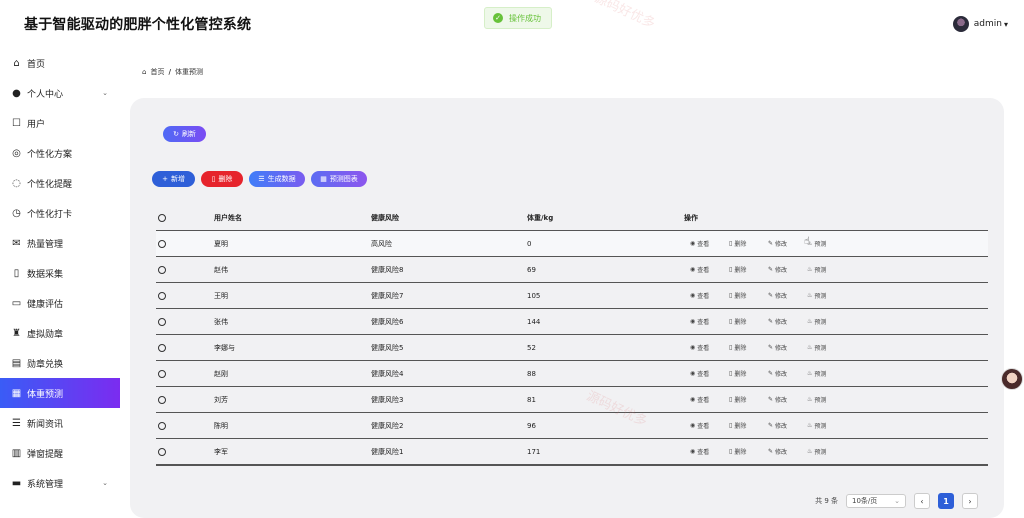 The height and width of the screenshot is (518, 1024). I want to click on page-1-button: 1, so click(946, 501).